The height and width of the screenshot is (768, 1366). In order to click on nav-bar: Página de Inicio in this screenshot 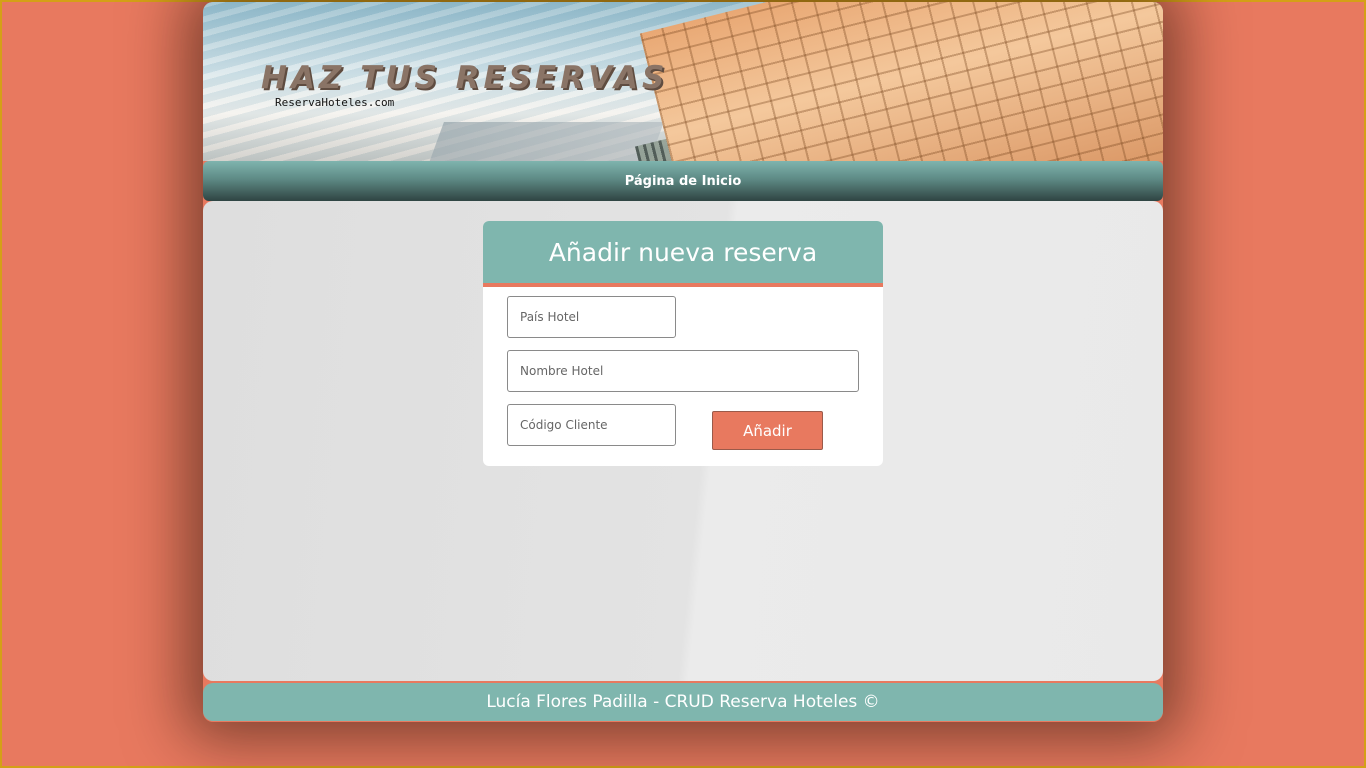, I will do `click(683, 181)`.